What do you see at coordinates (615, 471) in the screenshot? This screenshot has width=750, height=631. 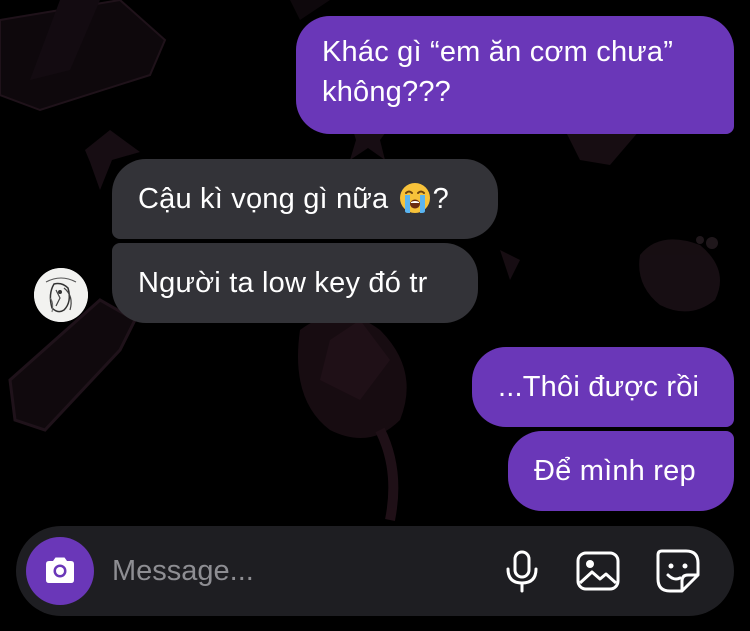 I see `message-text: Để mình rep` at bounding box center [615, 471].